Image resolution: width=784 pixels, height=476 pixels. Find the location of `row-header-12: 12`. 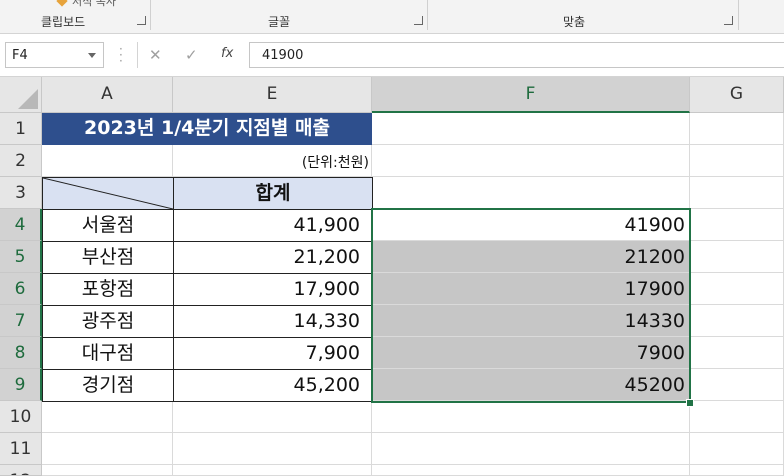

row-header-12: 12 is located at coordinates (21, 470).